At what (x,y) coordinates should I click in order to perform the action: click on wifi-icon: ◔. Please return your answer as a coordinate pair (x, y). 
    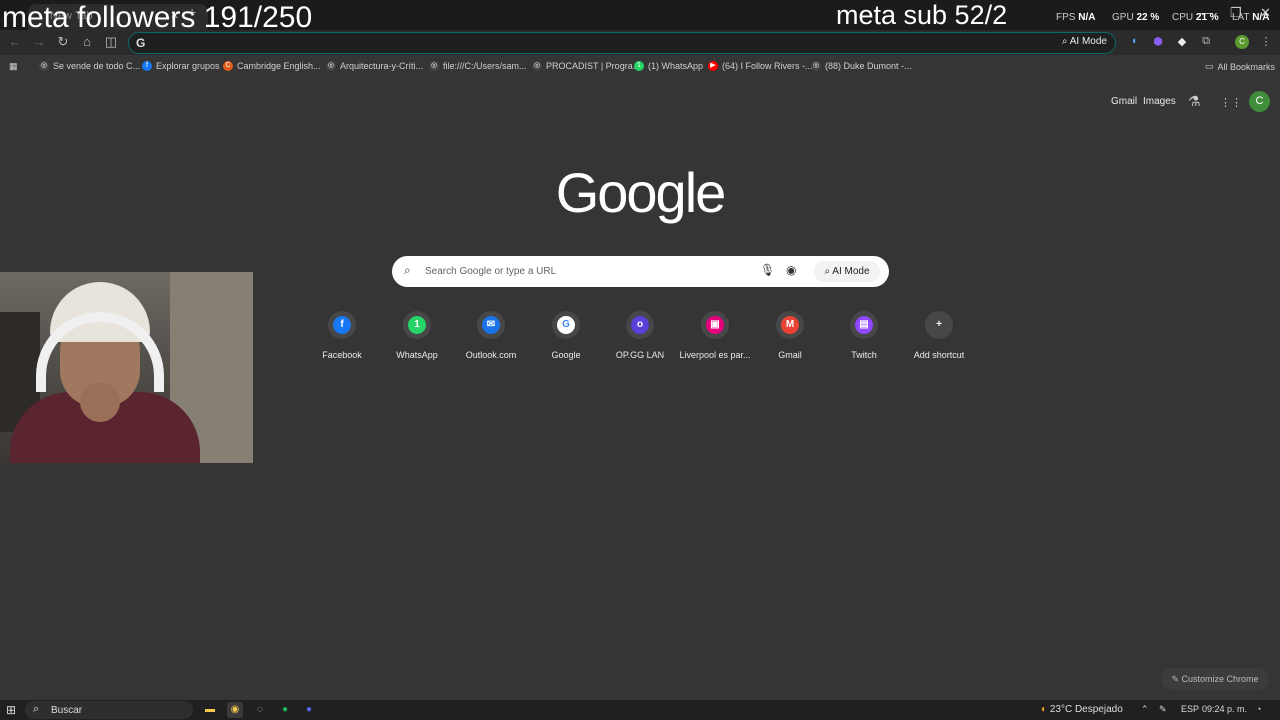
    Looking at the image, I should click on (1258, 709).